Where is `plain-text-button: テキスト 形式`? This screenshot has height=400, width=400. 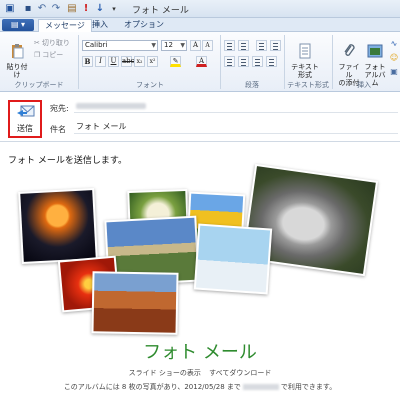
plain-text-button: テキスト 形式 is located at coordinates (305, 57).